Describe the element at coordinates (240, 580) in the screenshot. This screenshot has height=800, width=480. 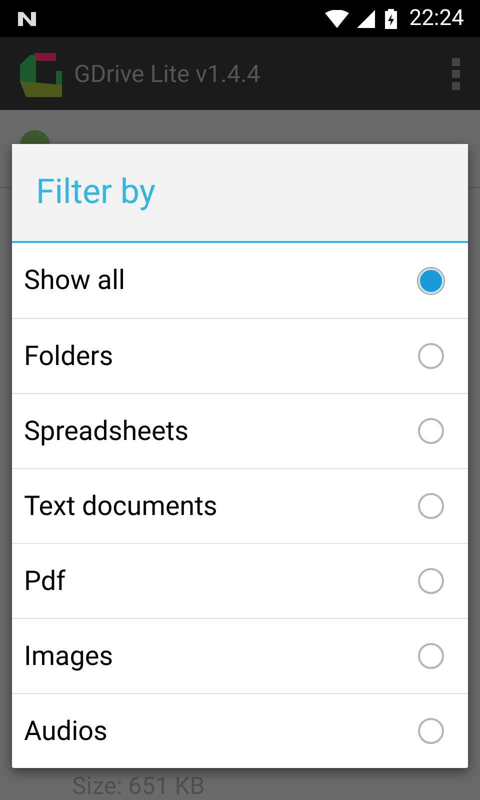
I see `filter-option: Pdf` at that location.